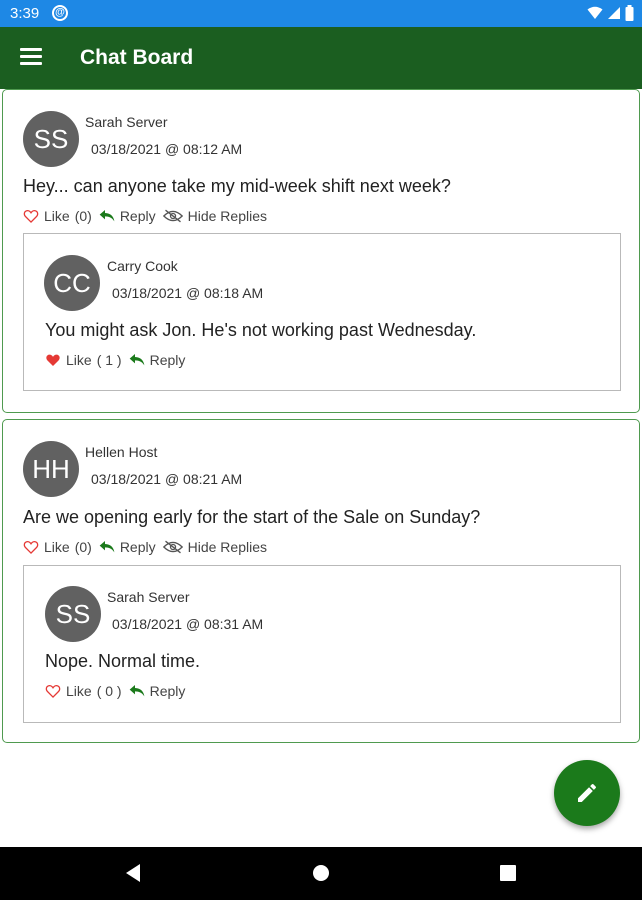 This screenshot has width=642, height=900. What do you see at coordinates (137, 57) in the screenshot?
I see `page-title: Chat Board` at bounding box center [137, 57].